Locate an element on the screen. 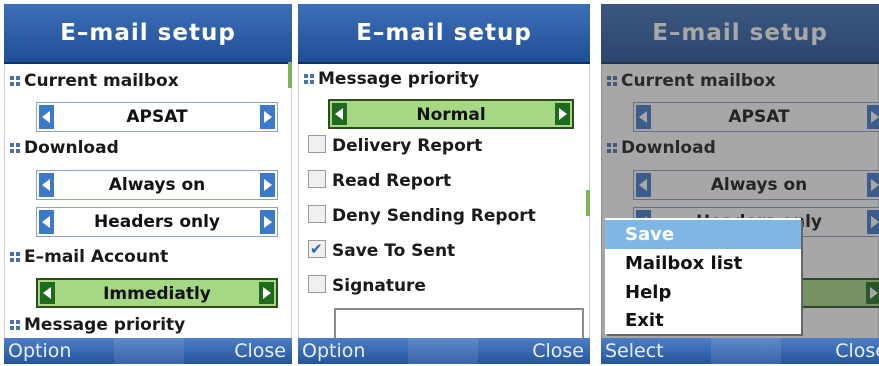 The width and height of the screenshot is (879, 366). menu-item-save: Save is located at coordinates (703, 234).